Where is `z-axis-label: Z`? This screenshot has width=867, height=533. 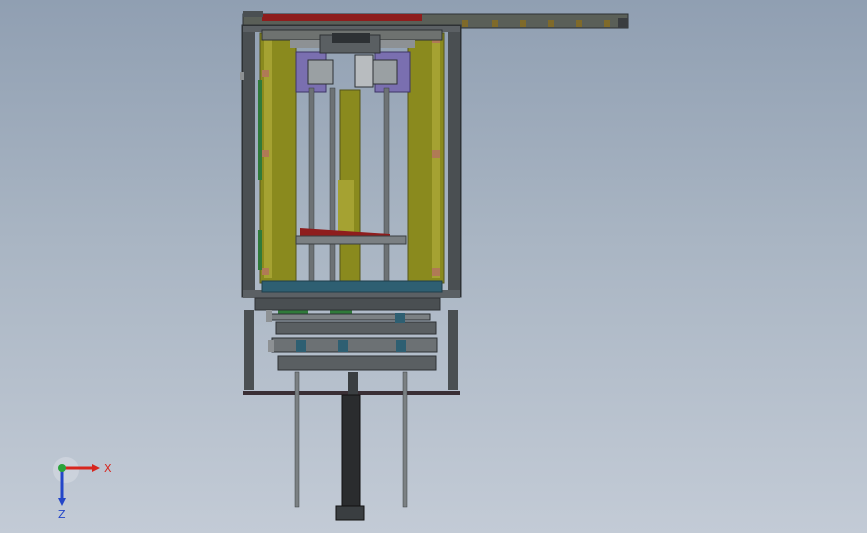
z-axis-label: Z is located at coordinates (62, 514).